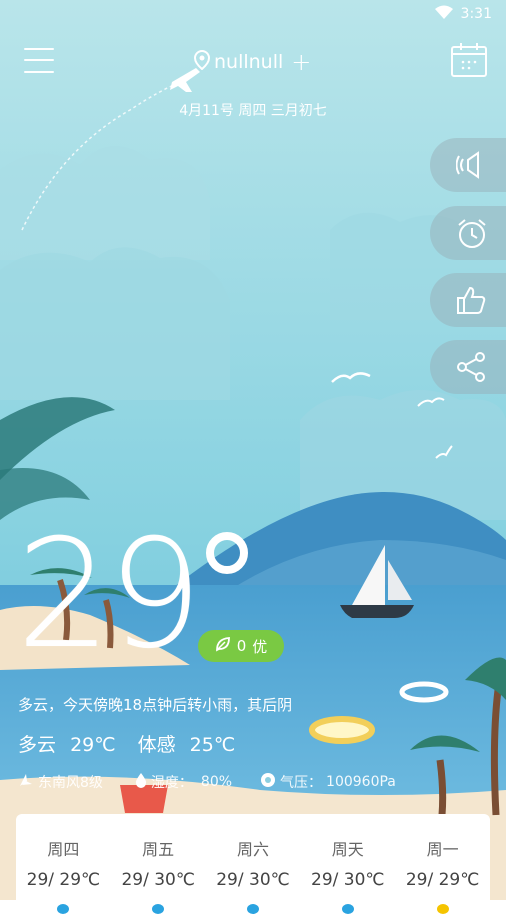 This screenshot has height=914, width=506. What do you see at coordinates (158, 864) in the screenshot?
I see `forecast-day: 周五 29/ 30℃` at bounding box center [158, 864].